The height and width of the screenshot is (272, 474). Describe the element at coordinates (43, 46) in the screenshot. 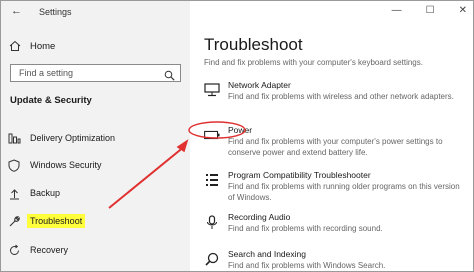

I see `home-label: Home` at that location.